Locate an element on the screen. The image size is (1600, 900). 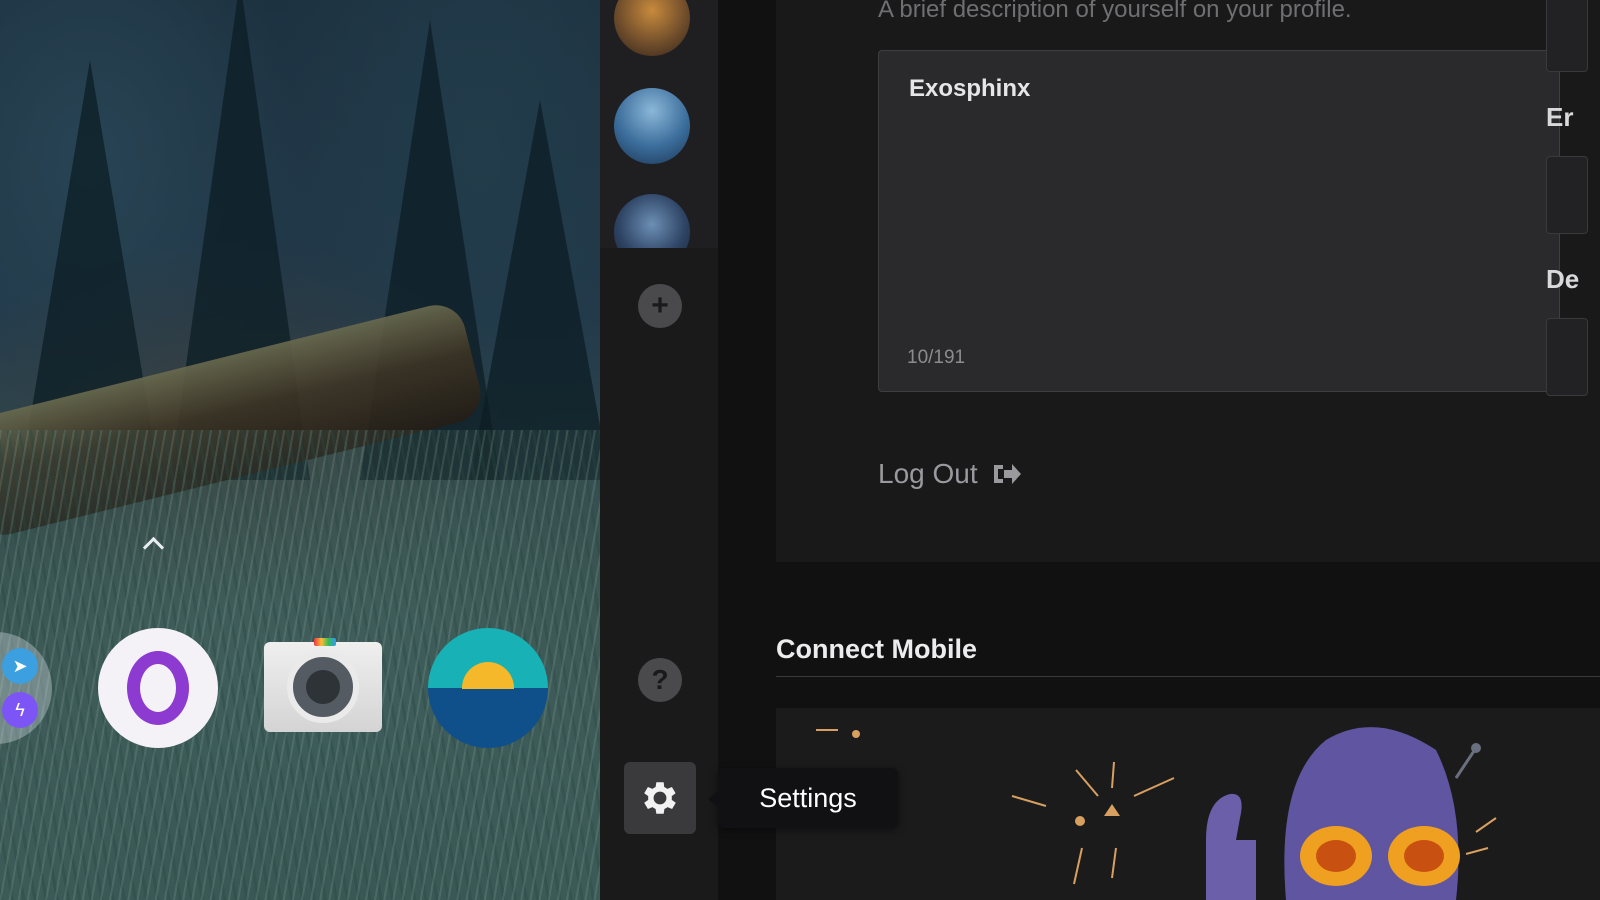
right-settings-column: Er De is located at coordinates (1573, 280).